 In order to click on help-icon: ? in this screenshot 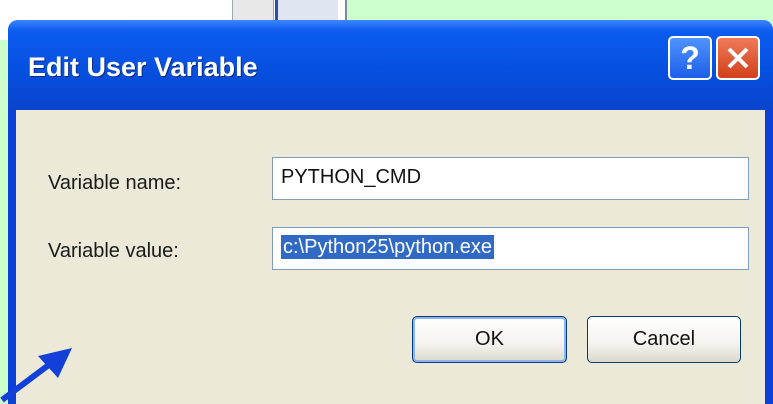, I will do `click(690, 57)`.